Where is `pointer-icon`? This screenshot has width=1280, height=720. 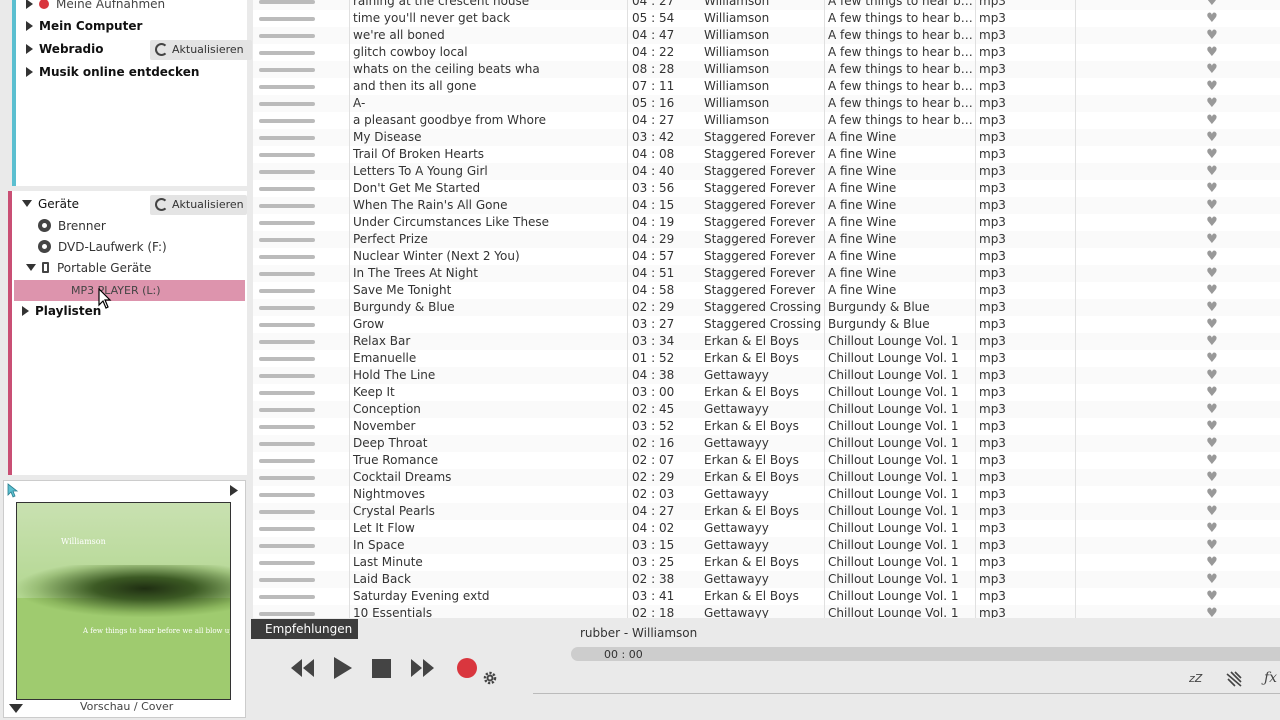 pointer-icon is located at coordinates (13, 490).